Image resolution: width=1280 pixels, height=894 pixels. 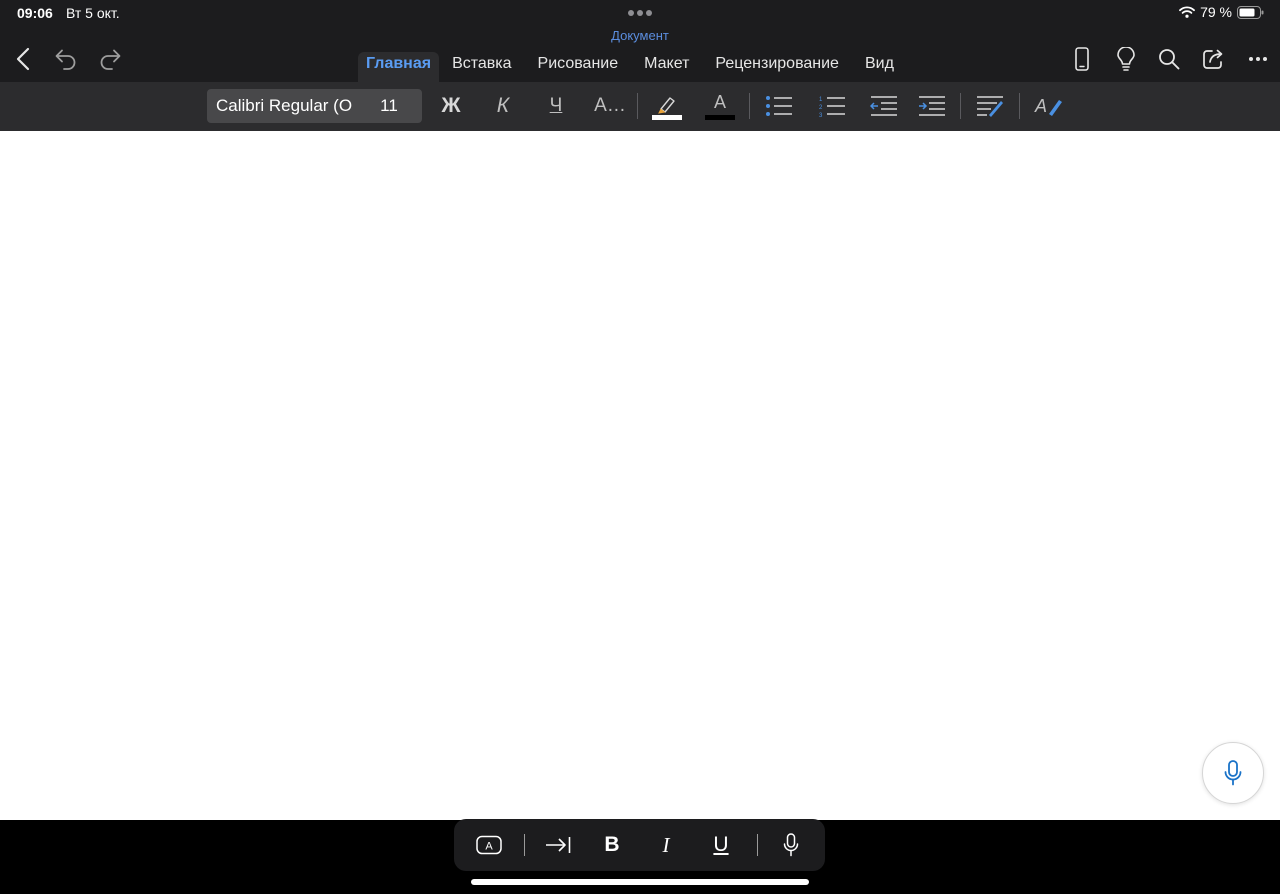 I want to click on kb-italic-button: I, so click(x=666, y=845).